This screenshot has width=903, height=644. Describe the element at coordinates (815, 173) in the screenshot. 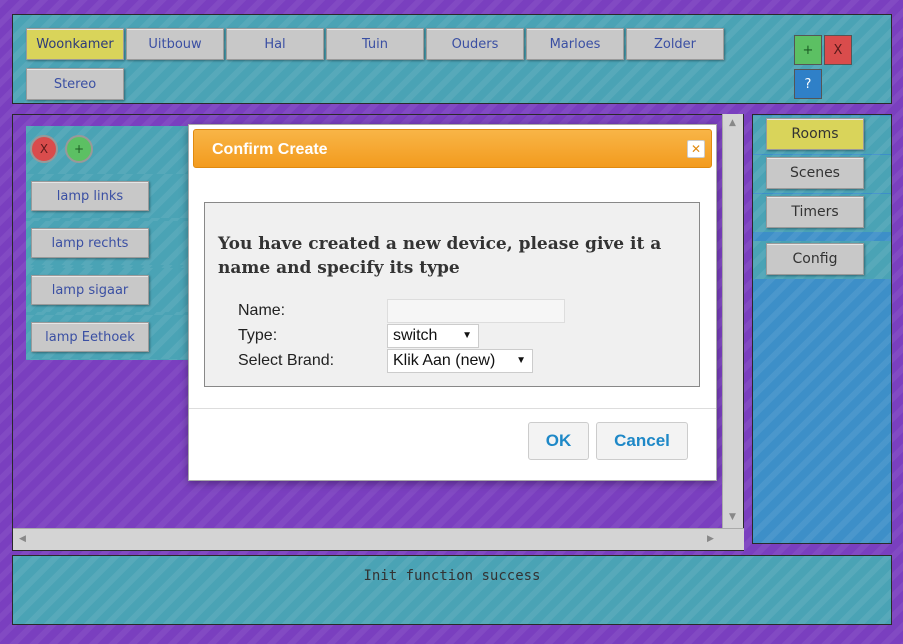

I see `menu-scenes: Scenes` at that location.